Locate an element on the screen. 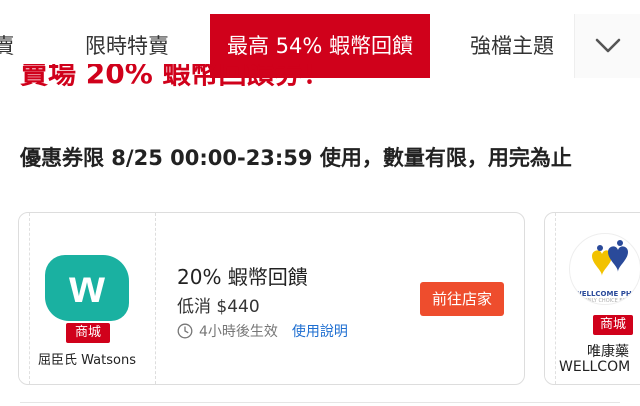 Image resolution: width=640 pixels, height=406 pixels. watsons-logo: w is located at coordinates (87, 288).